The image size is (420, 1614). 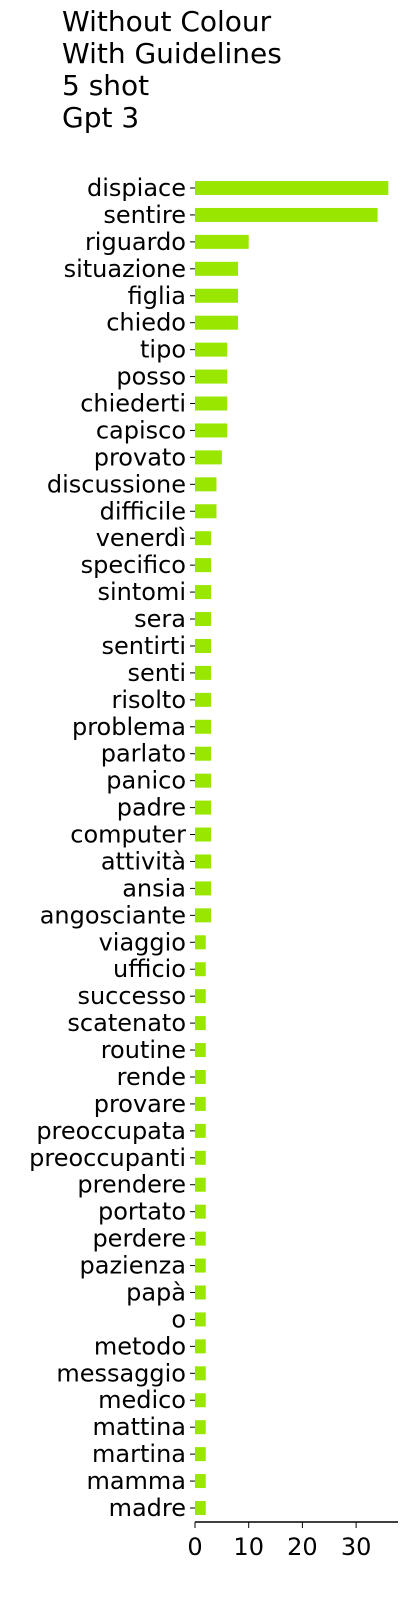 What do you see at coordinates (143, 511) in the screenshot?
I see `y-tick-label: difficile` at bounding box center [143, 511].